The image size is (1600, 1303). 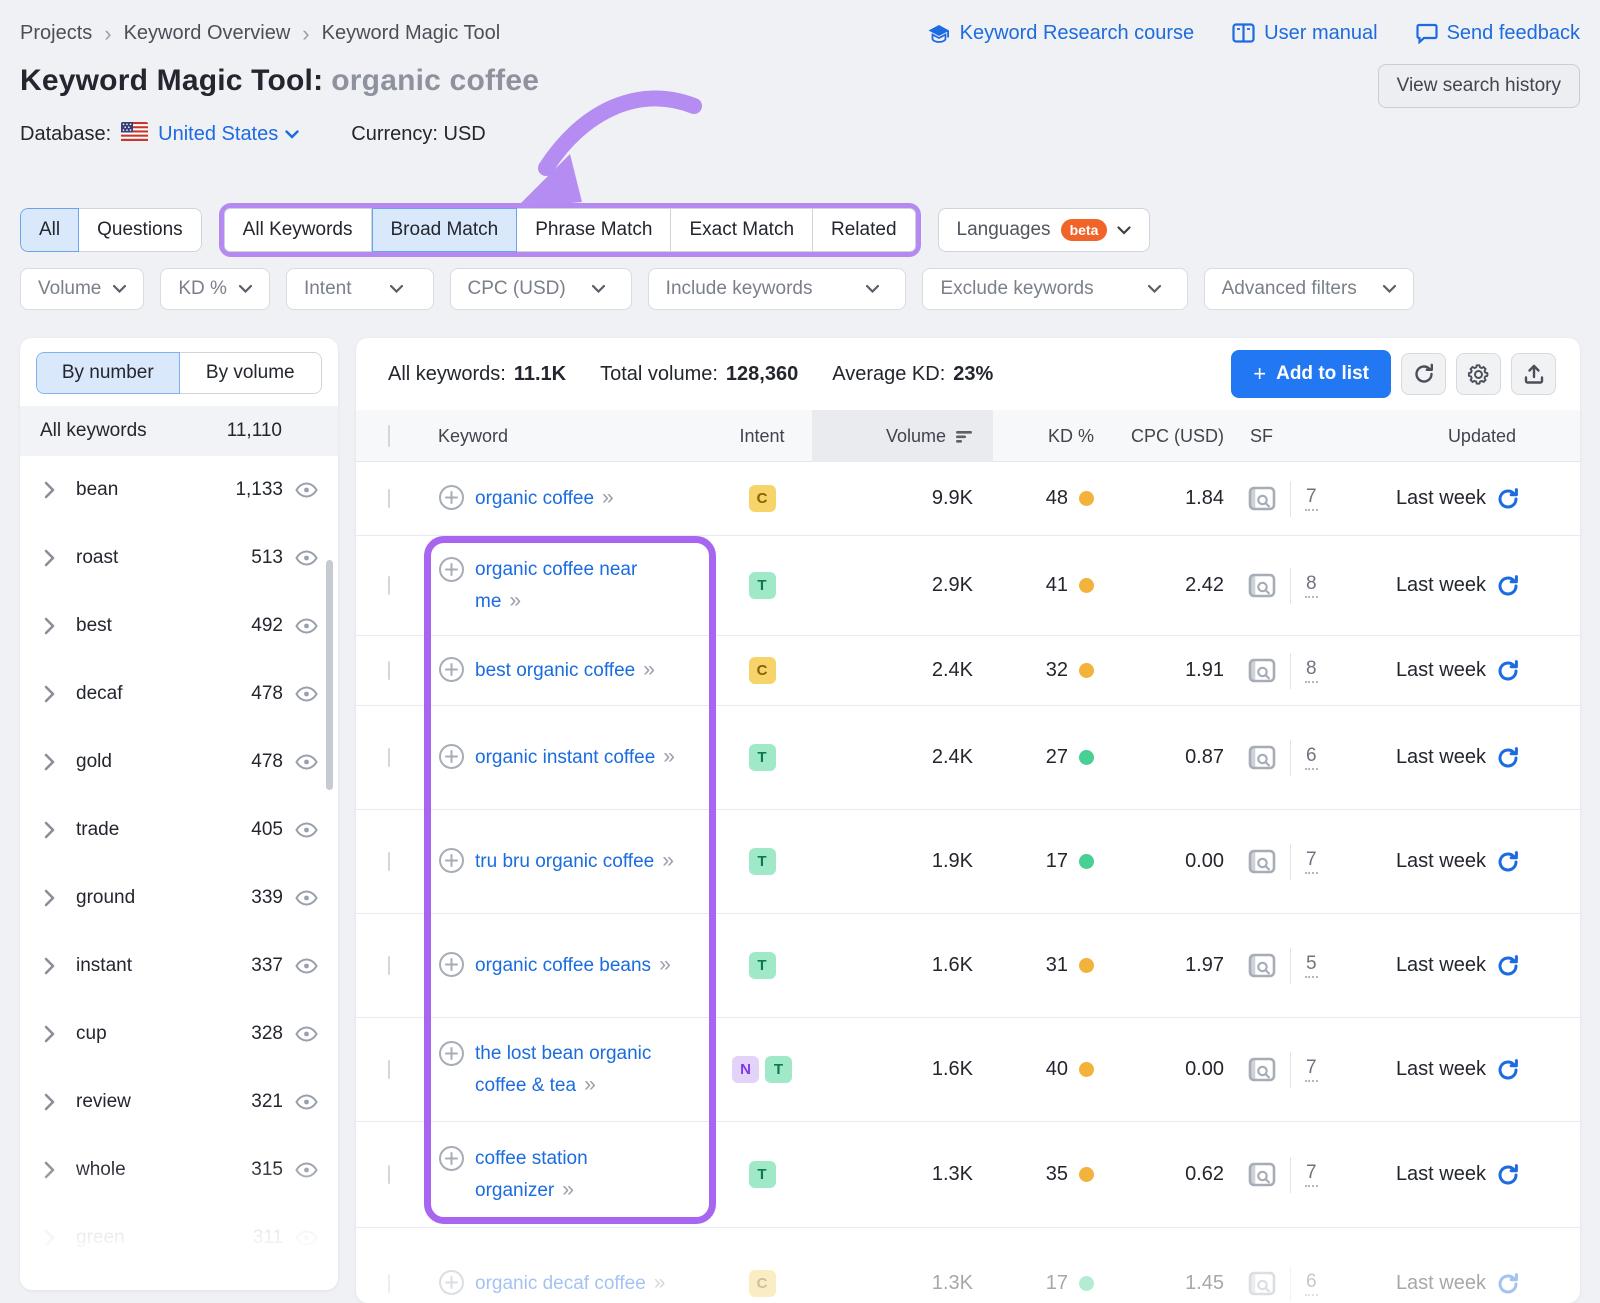 What do you see at coordinates (540, 289) in the screenshot?
I see `cpc-filter-dropdown: CPC (USD)` at bounding box center [540, 289].